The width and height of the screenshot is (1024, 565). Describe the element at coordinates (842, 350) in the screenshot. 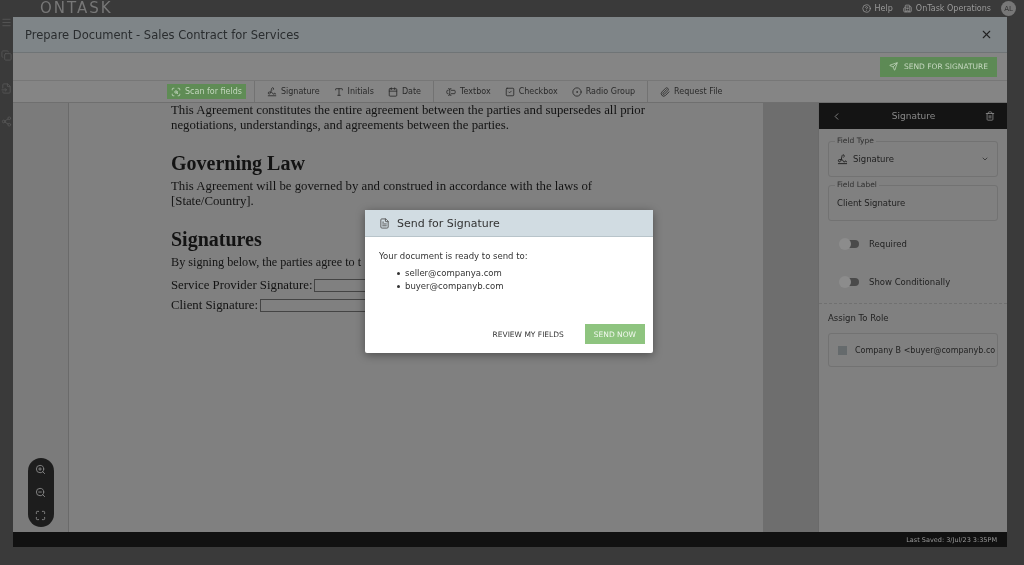

I see `checkbox` at that location.